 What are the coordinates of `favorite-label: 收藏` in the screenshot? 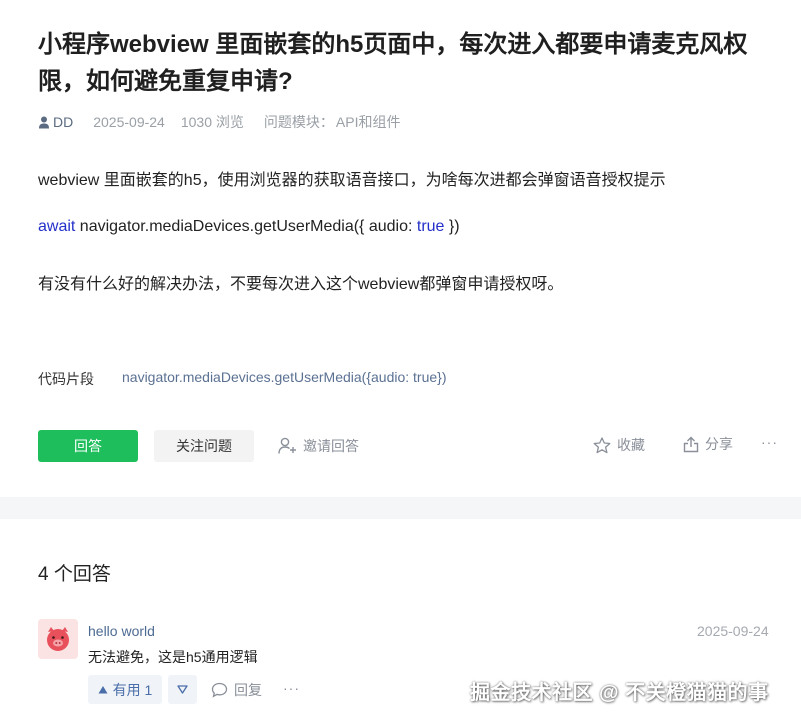 It's located at (631, 445).